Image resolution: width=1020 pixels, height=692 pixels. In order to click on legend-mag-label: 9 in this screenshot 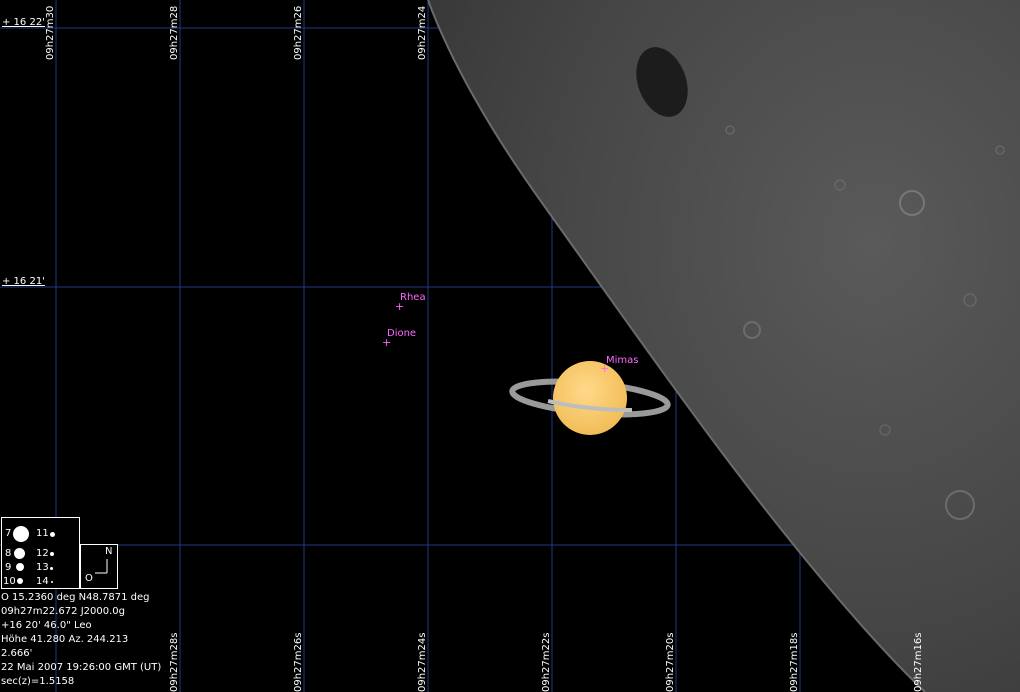, I will do `click(8, 567)`.